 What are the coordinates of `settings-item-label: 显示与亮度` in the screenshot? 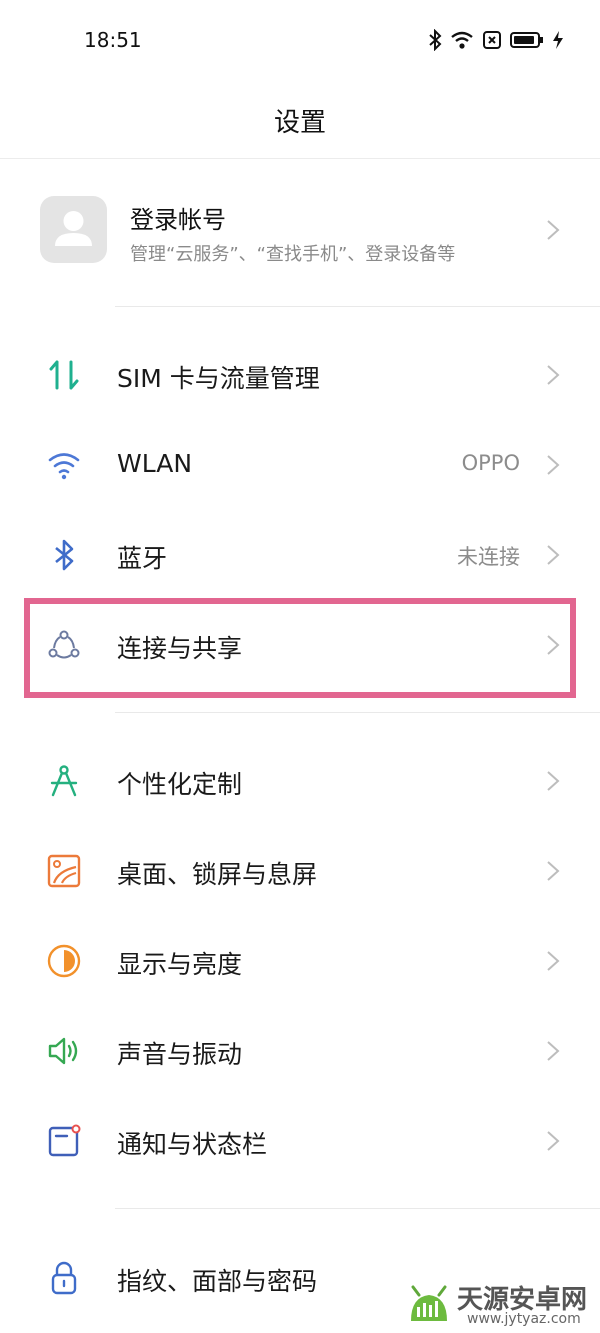 It's located at (180, 964).